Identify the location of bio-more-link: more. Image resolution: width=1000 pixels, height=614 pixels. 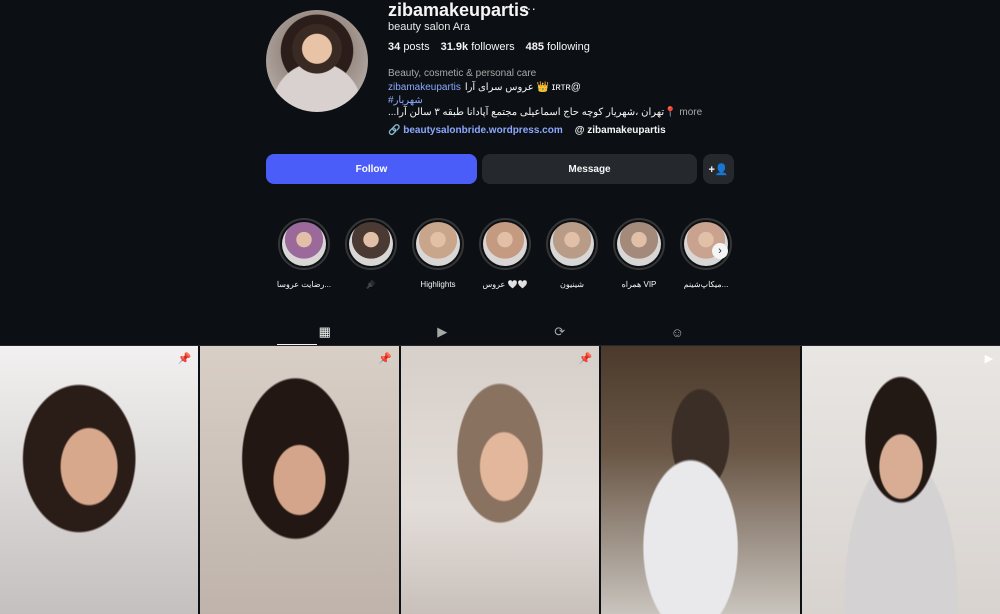
(690, 112).